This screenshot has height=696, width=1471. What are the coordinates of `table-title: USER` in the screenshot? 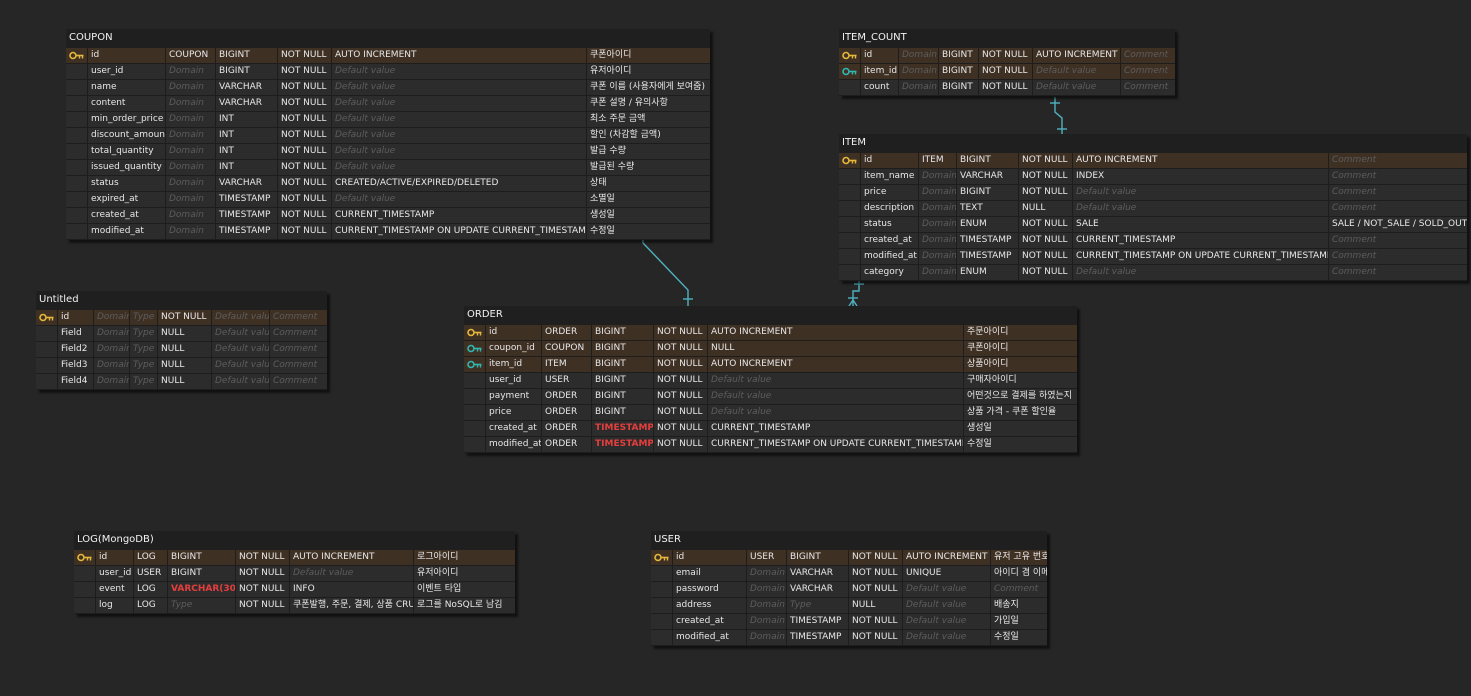 It's located at (849, 540).